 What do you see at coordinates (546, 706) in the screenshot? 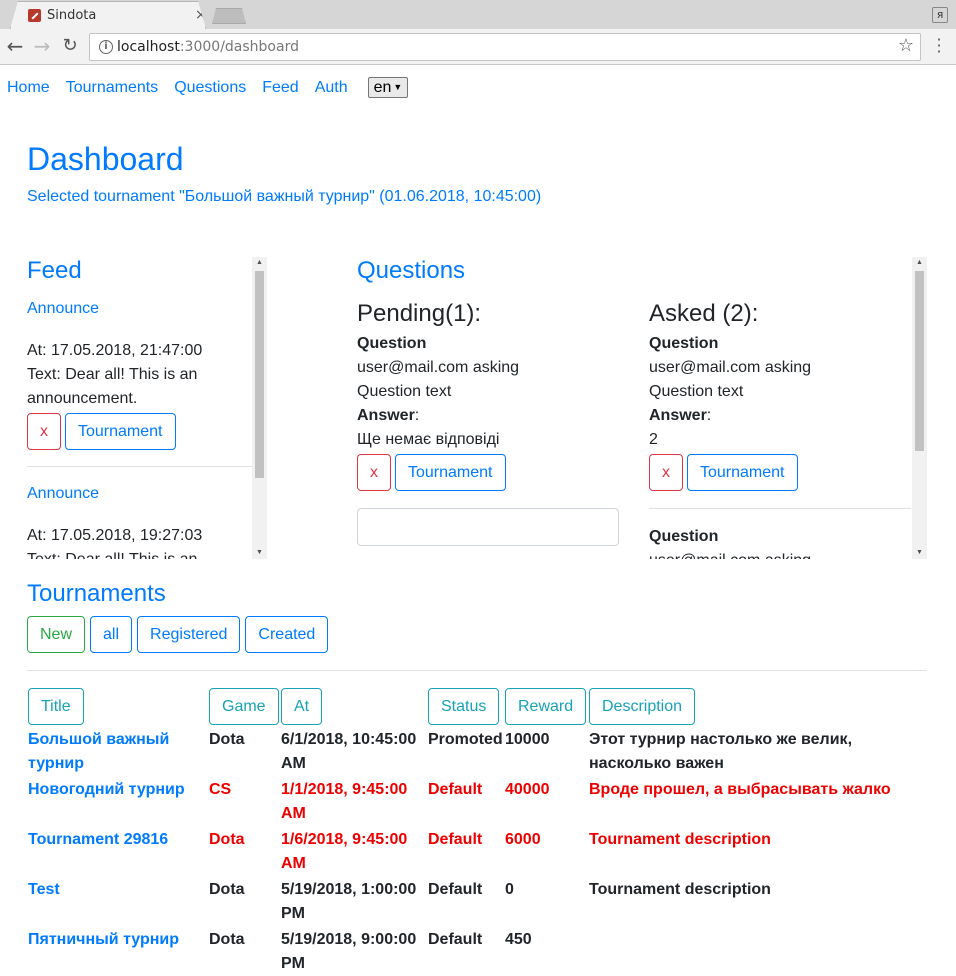
I see `sort-reward-button: Reward` at bounding box center [546, 706].